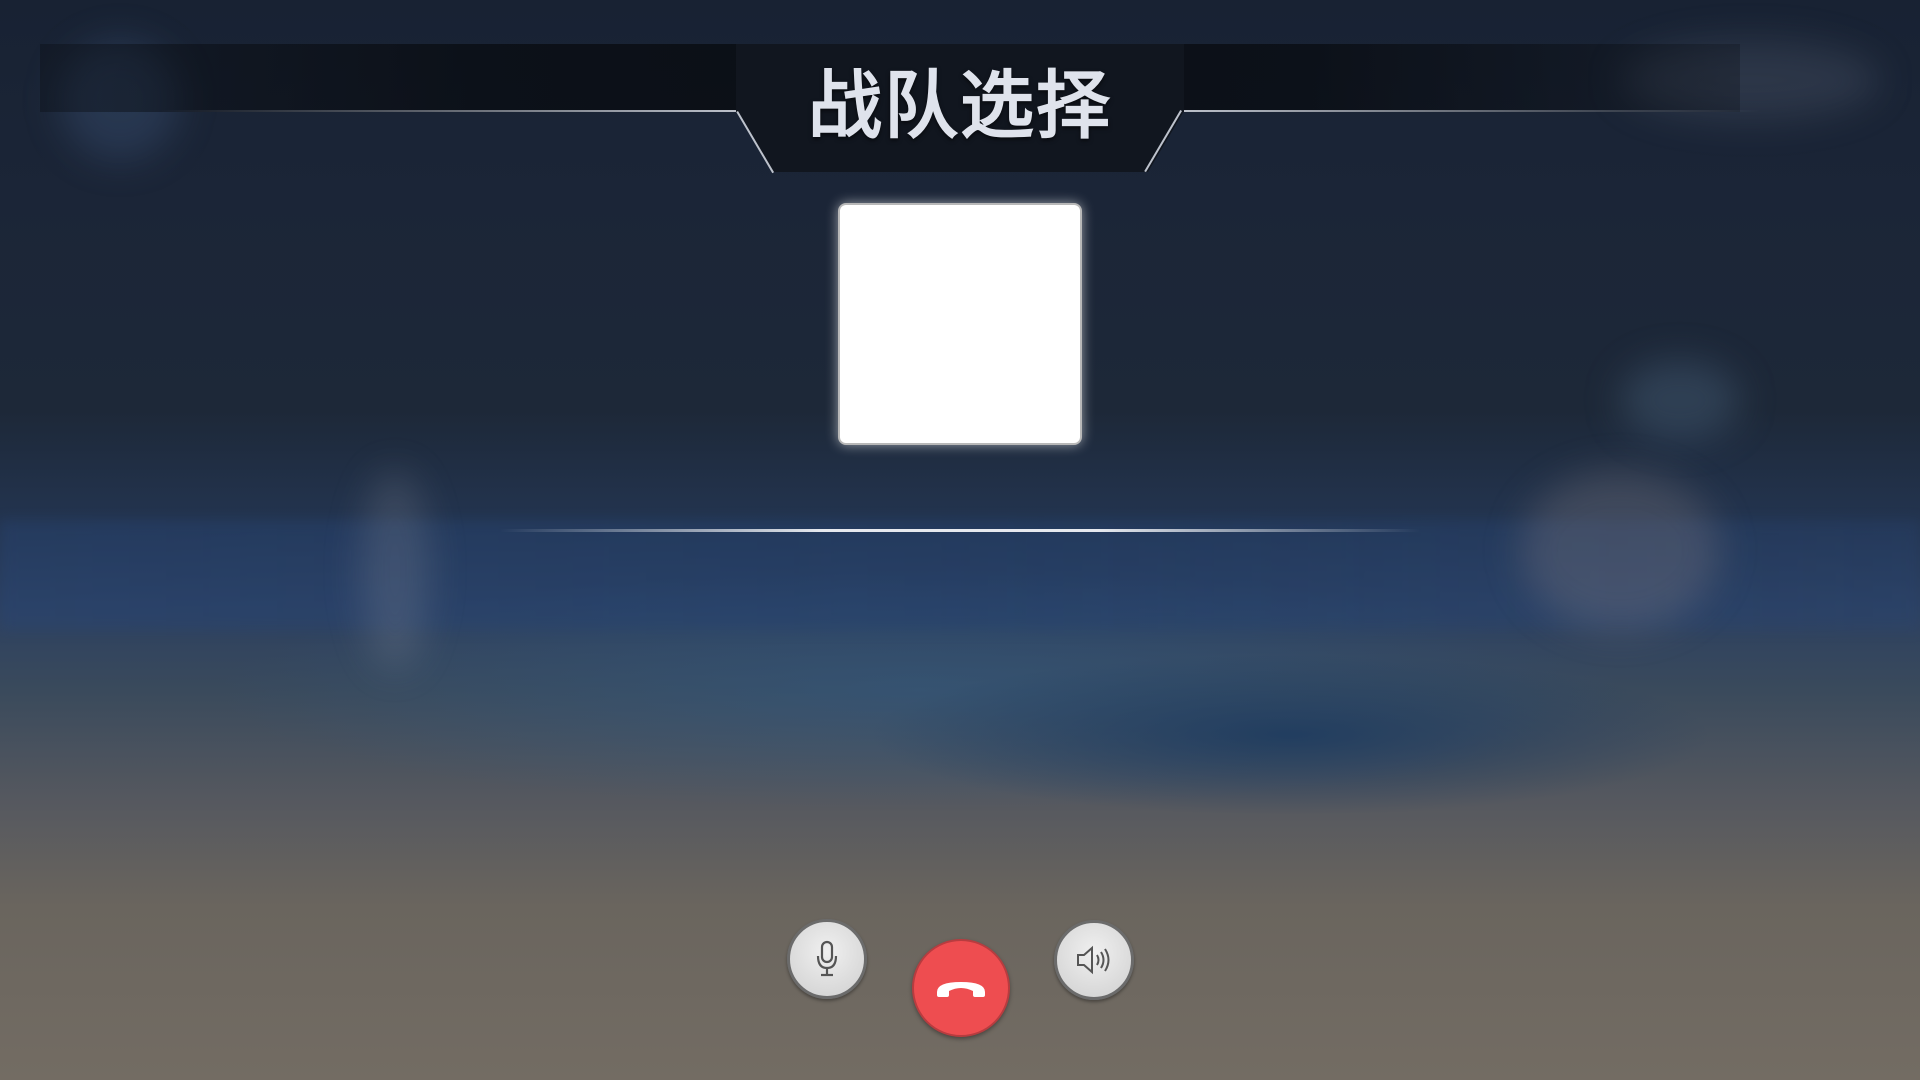  What do you see at coordinates (960, 106) in the screenshot?
I see `page-title: 战队选择` at bounding box center [960, 106].